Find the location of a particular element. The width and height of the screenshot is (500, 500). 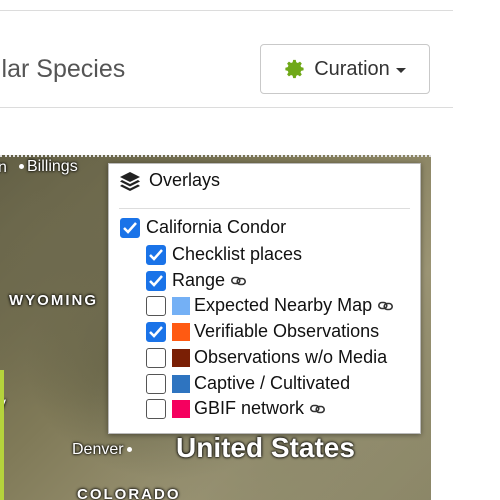

chevron-down-icon is located at coordinates (400, 70).